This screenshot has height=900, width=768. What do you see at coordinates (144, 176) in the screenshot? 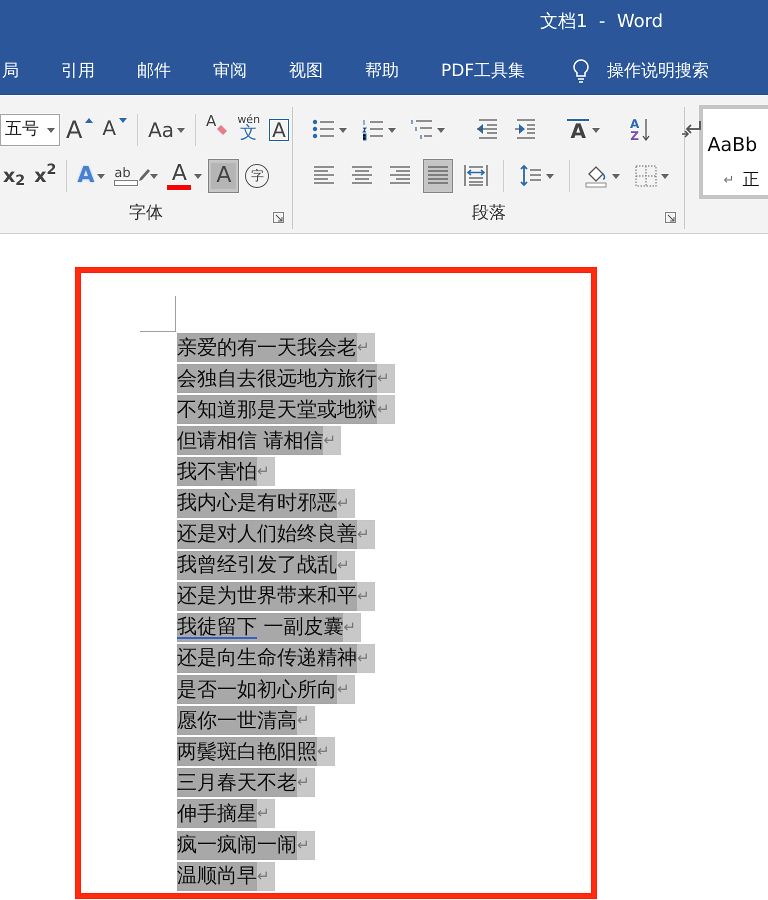
I see `pen-icon` at bounding box center [144, 176].